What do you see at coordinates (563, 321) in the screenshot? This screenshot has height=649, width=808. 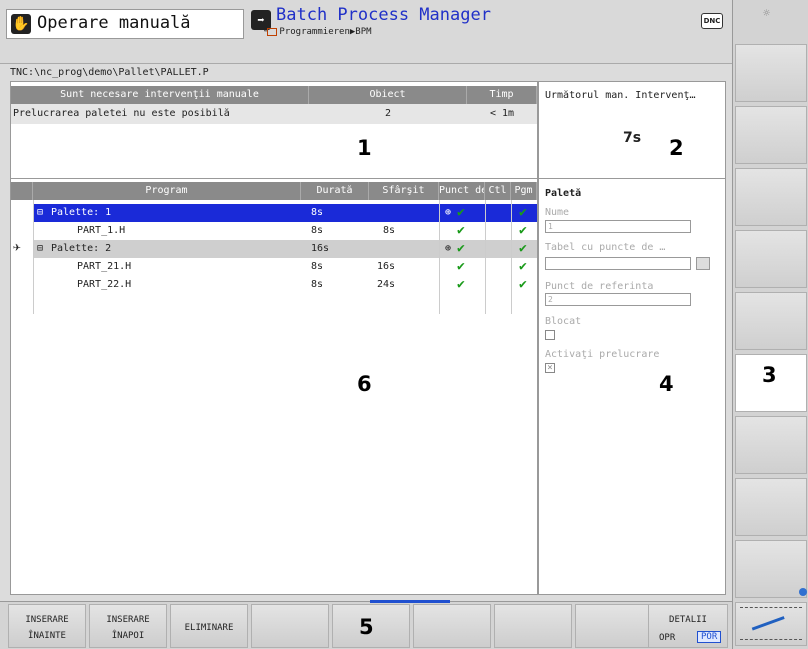 I see `locked-label: Blocat` at bounding box center [563, 321].